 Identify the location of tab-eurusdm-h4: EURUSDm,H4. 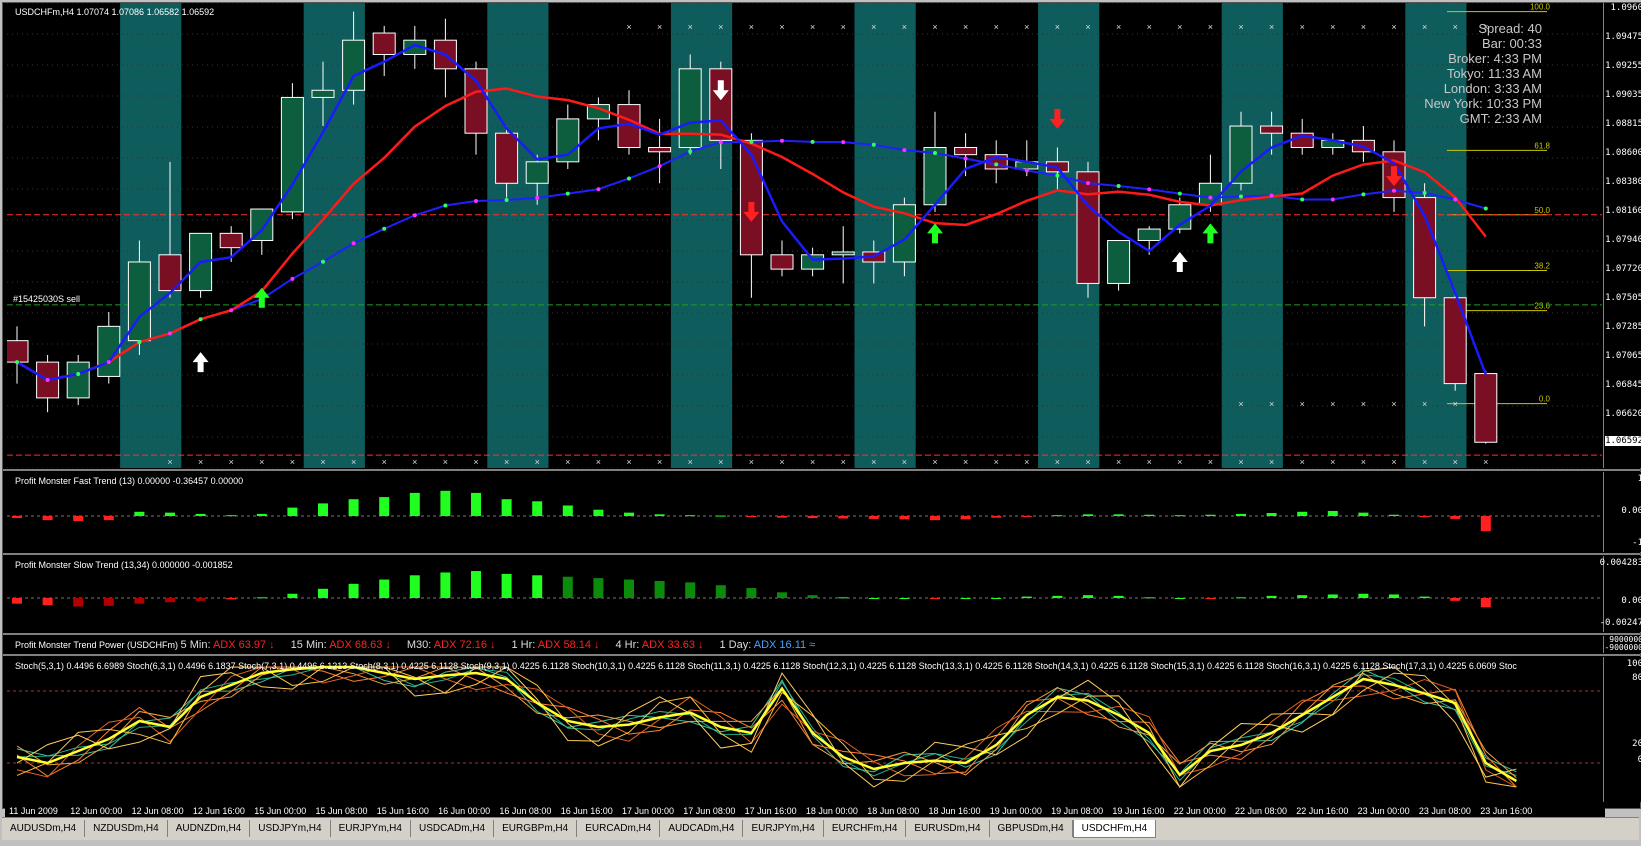
(948, 828).